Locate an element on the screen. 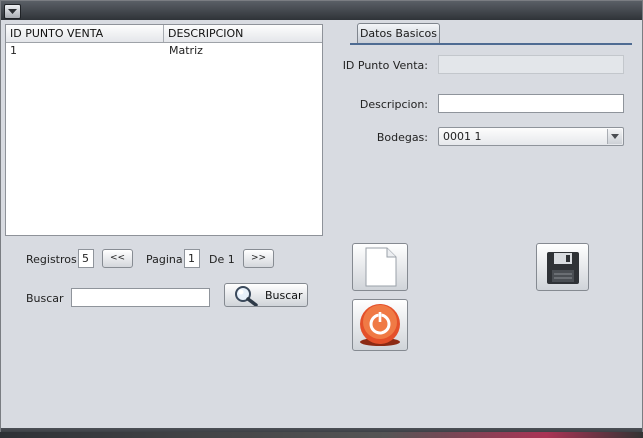 This screenshot has height=438, width=643. previous-page-button: << is located at coordinates (117, 258).